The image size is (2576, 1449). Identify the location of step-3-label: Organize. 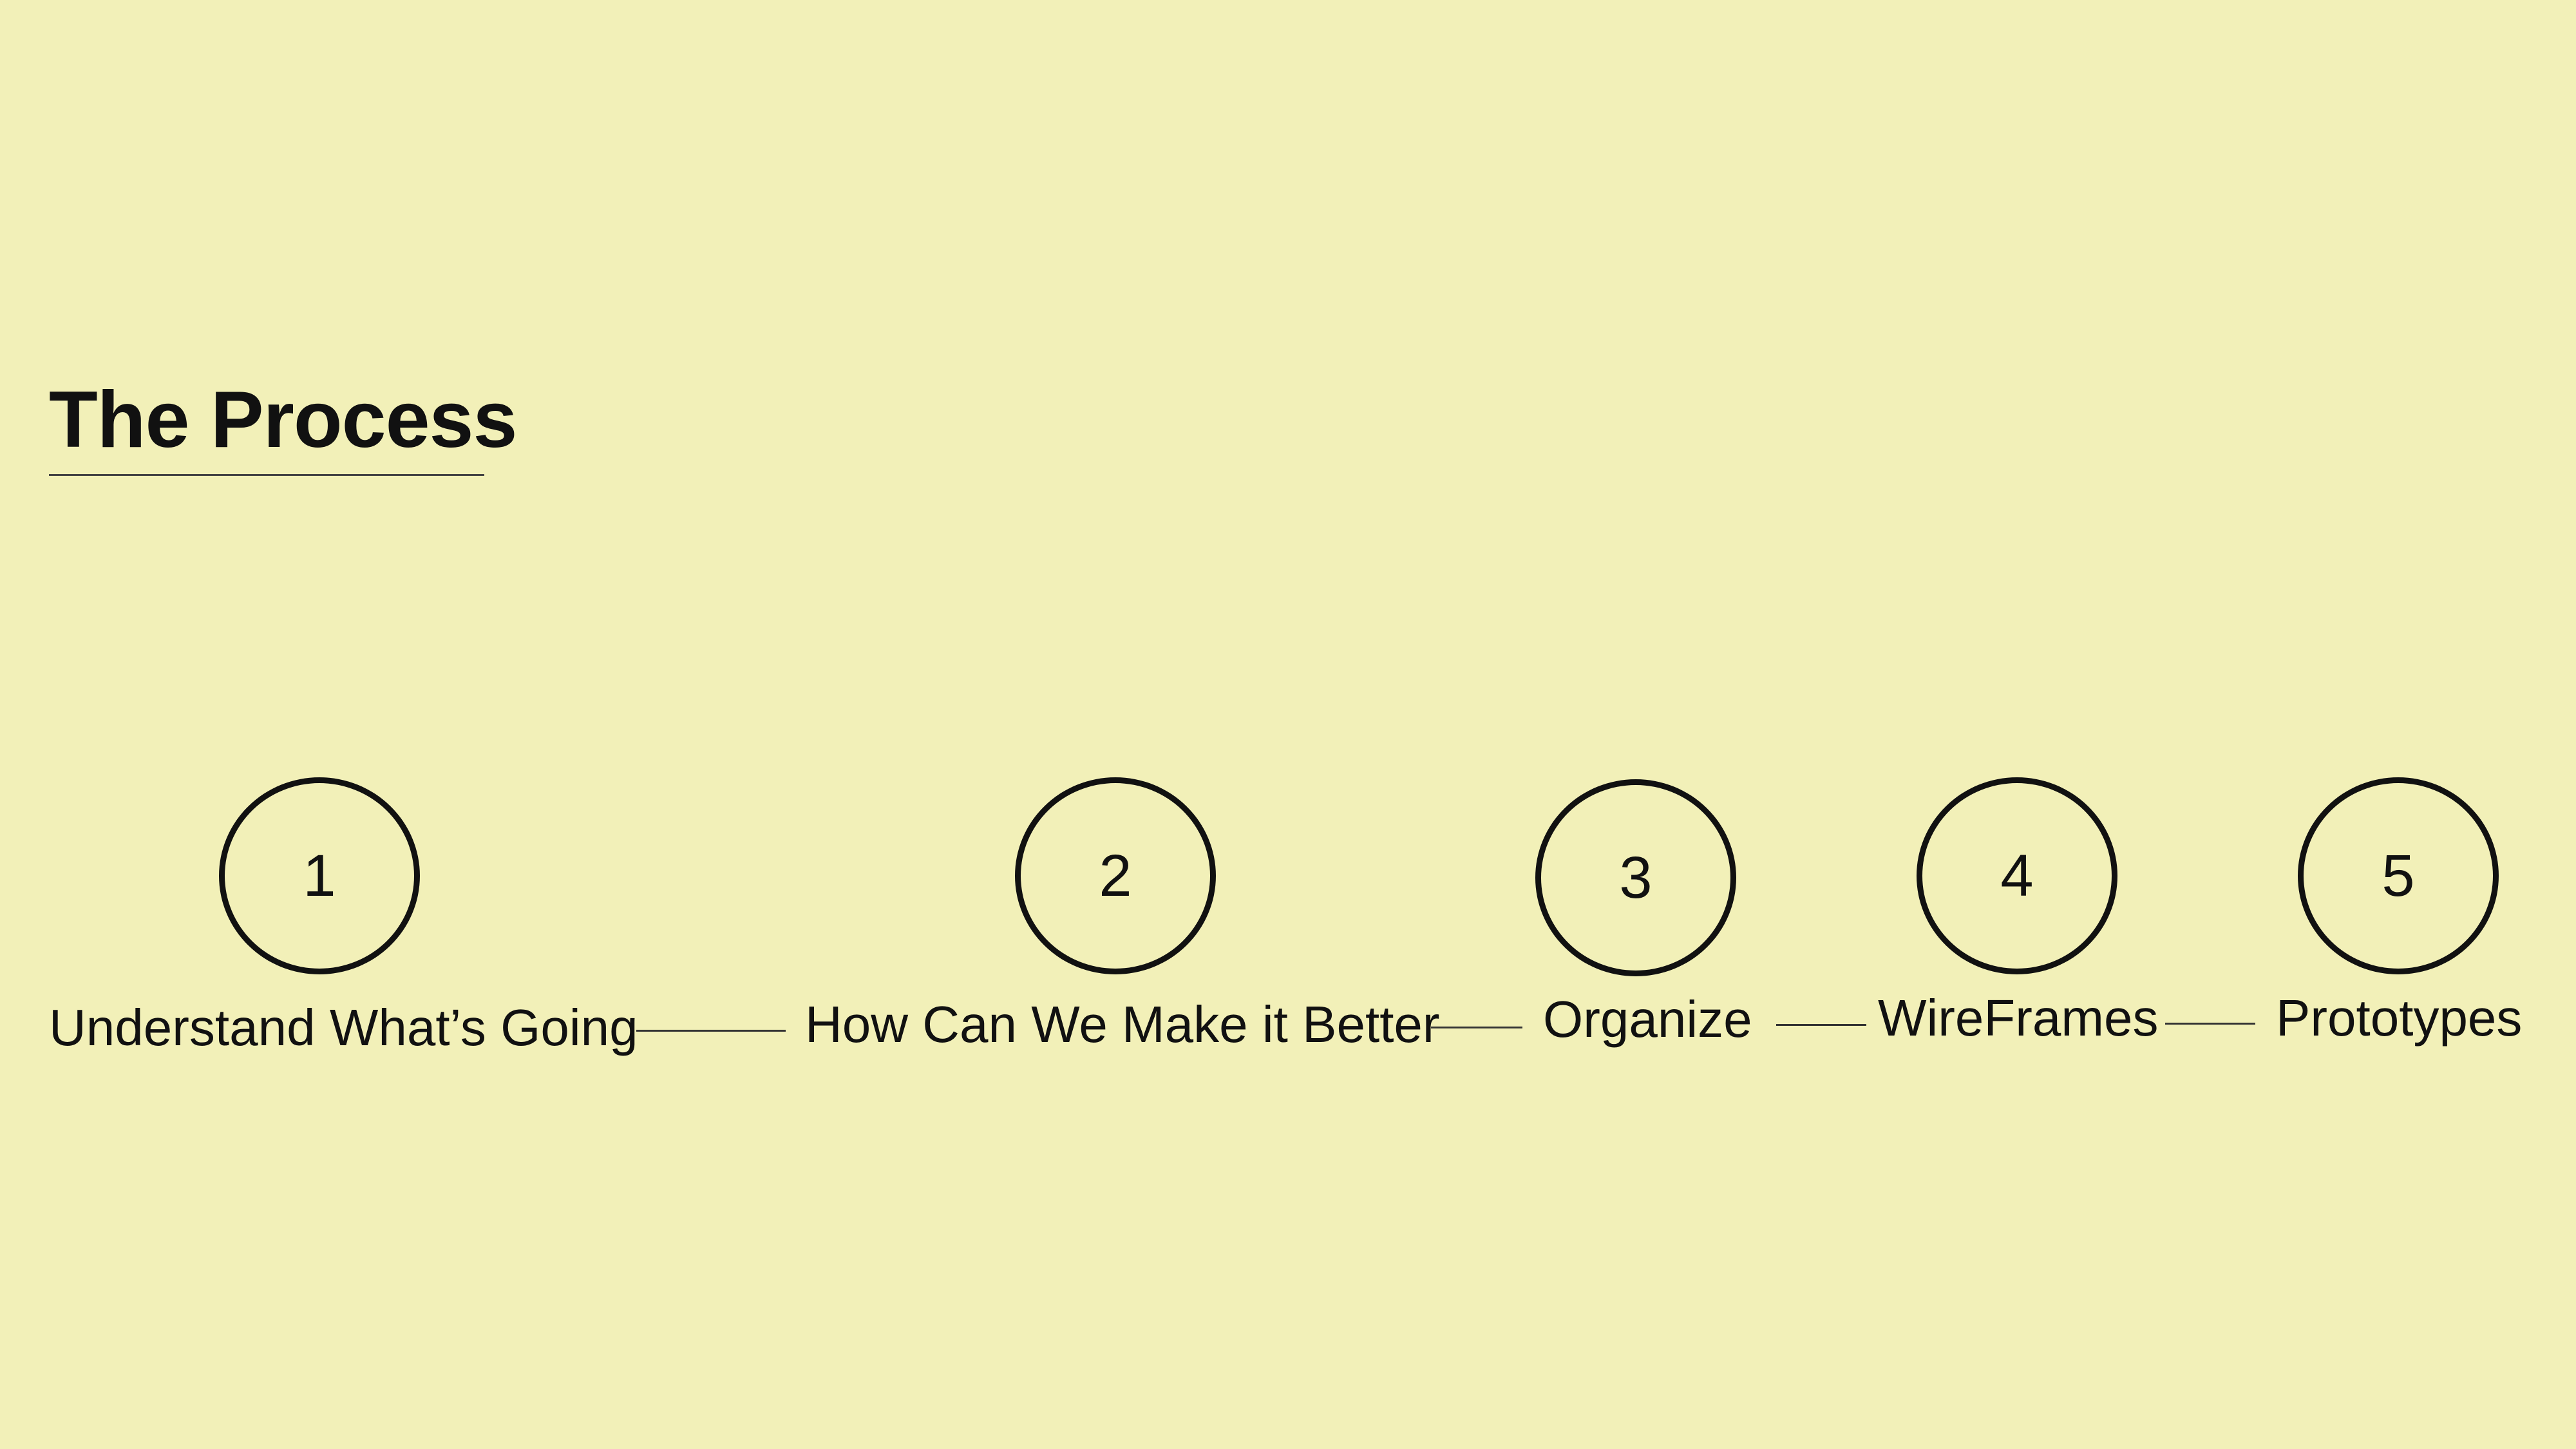
(1647, 1019).